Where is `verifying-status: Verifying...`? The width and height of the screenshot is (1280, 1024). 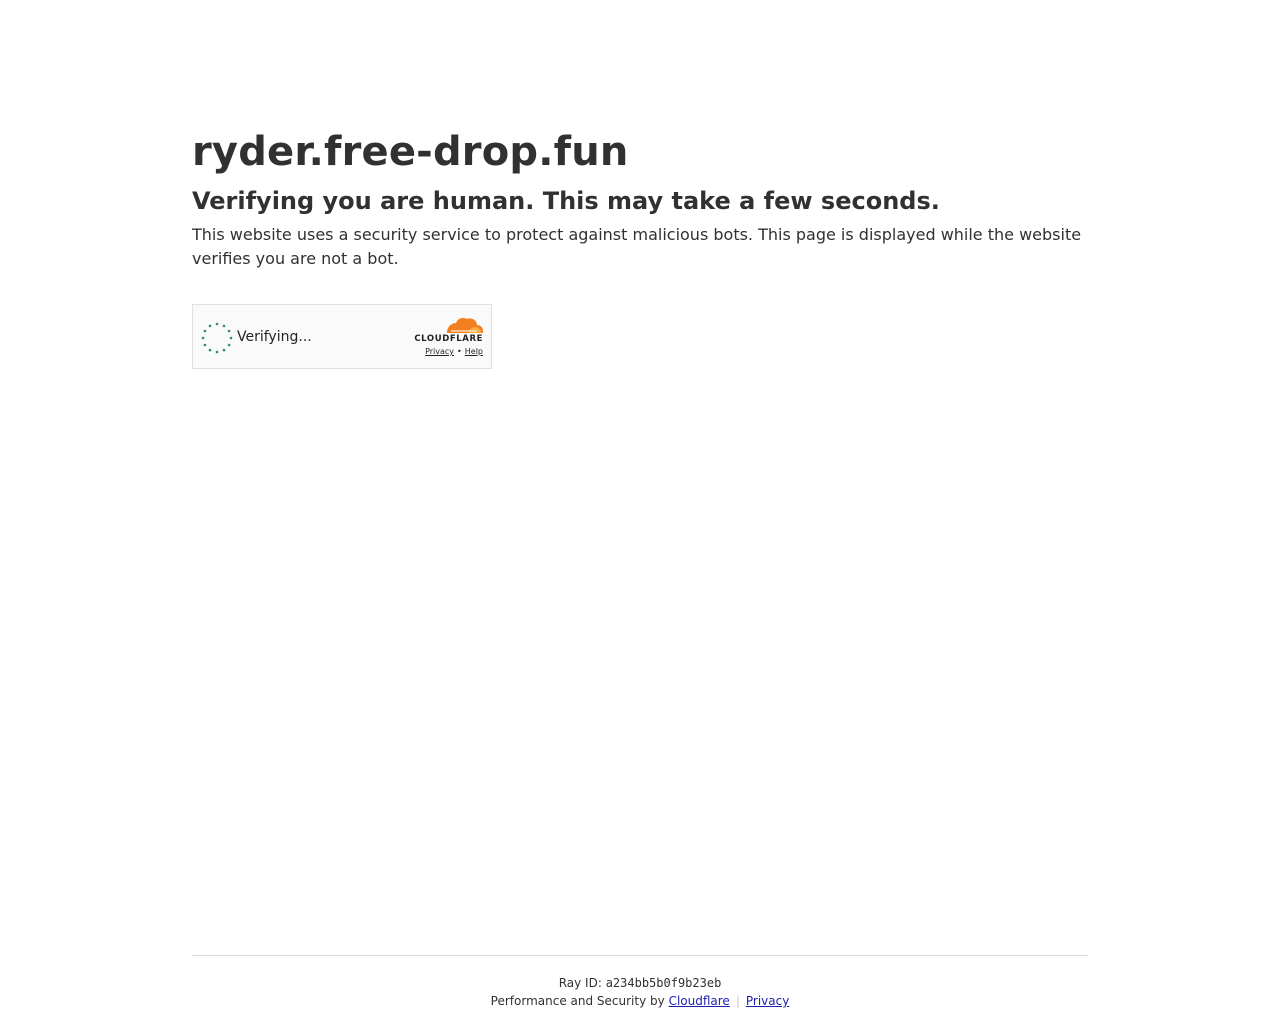 verifying-status: Verifying... is located at coordinates (274, 337).